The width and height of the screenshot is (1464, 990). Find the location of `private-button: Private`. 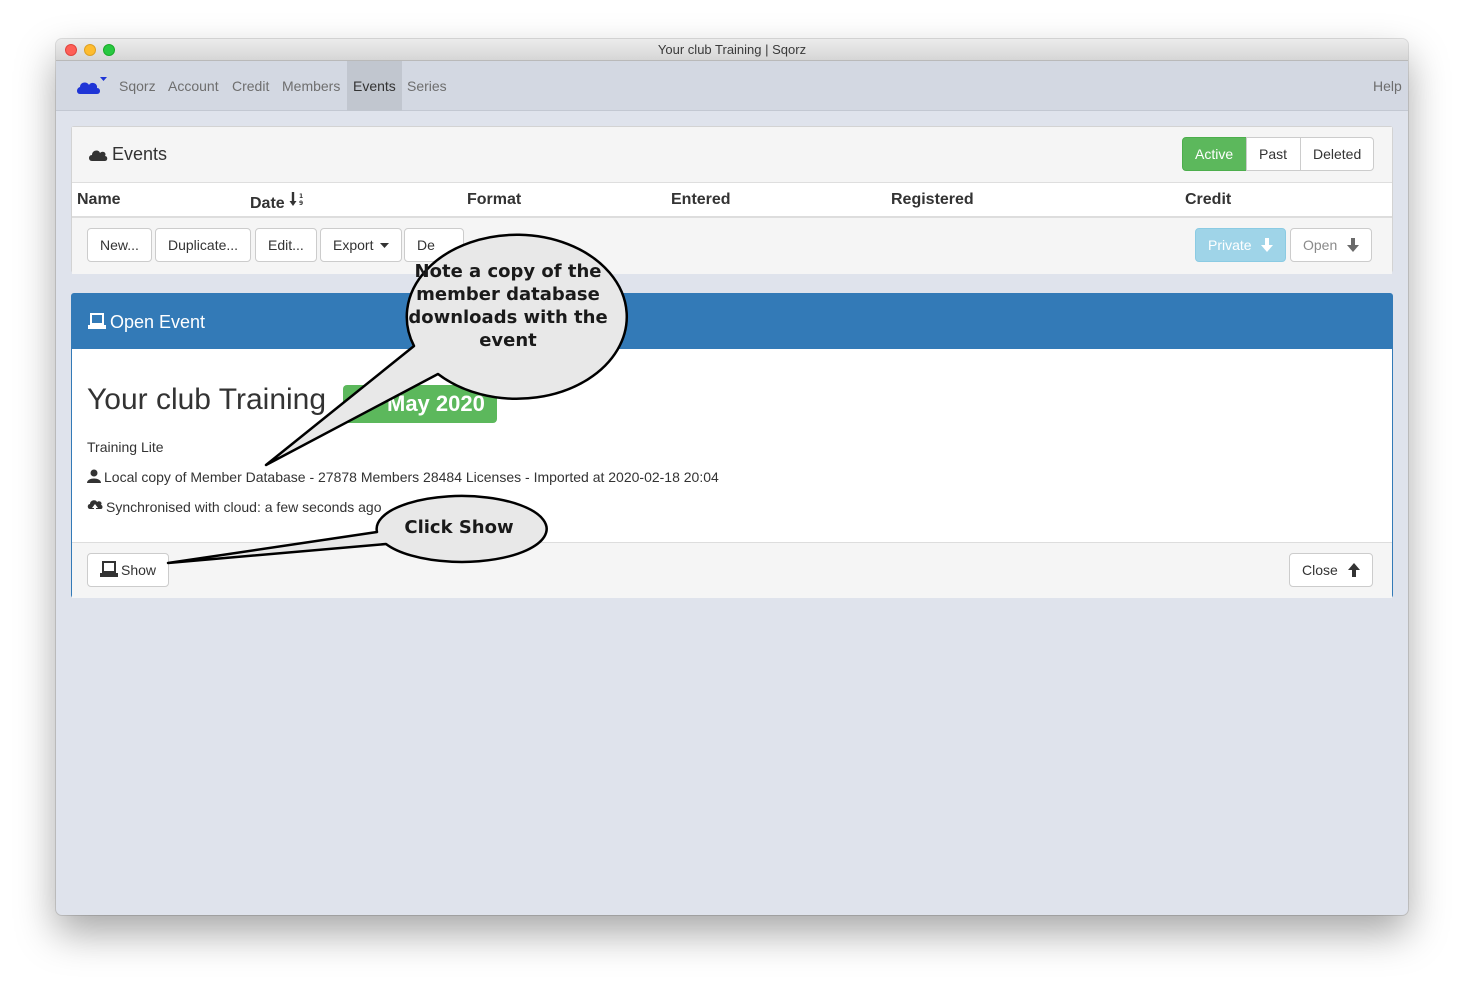

private-button: Private is located at coordinates (1241, 245).